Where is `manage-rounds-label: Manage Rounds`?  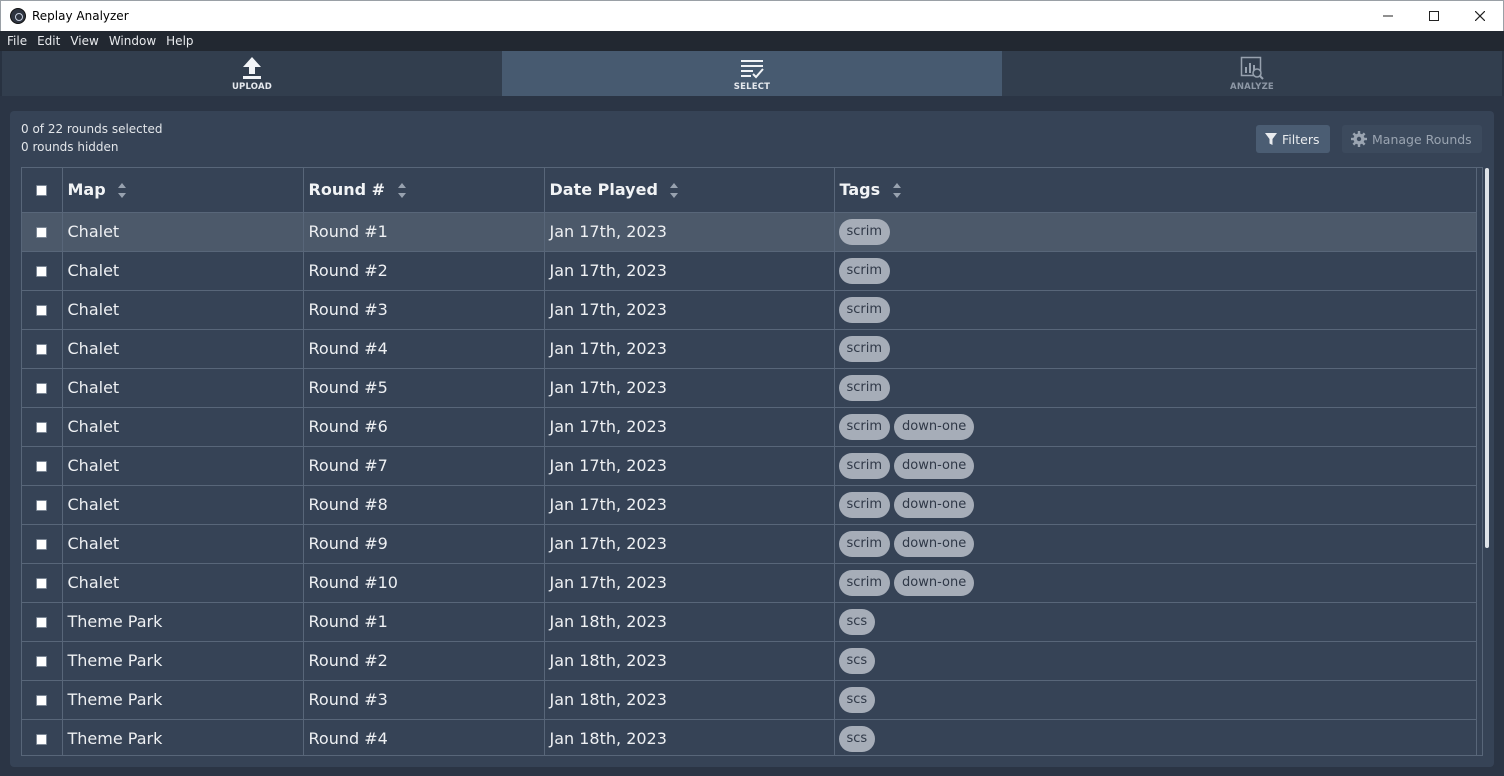 manage-rounds-label: Manage Rounds is located at coordinates (1422, 139).